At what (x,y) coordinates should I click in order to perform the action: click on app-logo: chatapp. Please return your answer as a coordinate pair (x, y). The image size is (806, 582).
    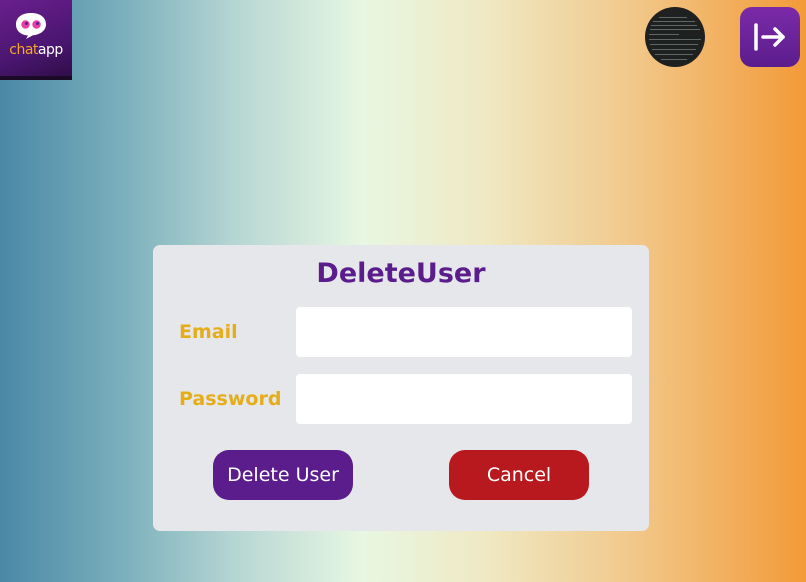
    Looking at the image, I should click on (36, 40).